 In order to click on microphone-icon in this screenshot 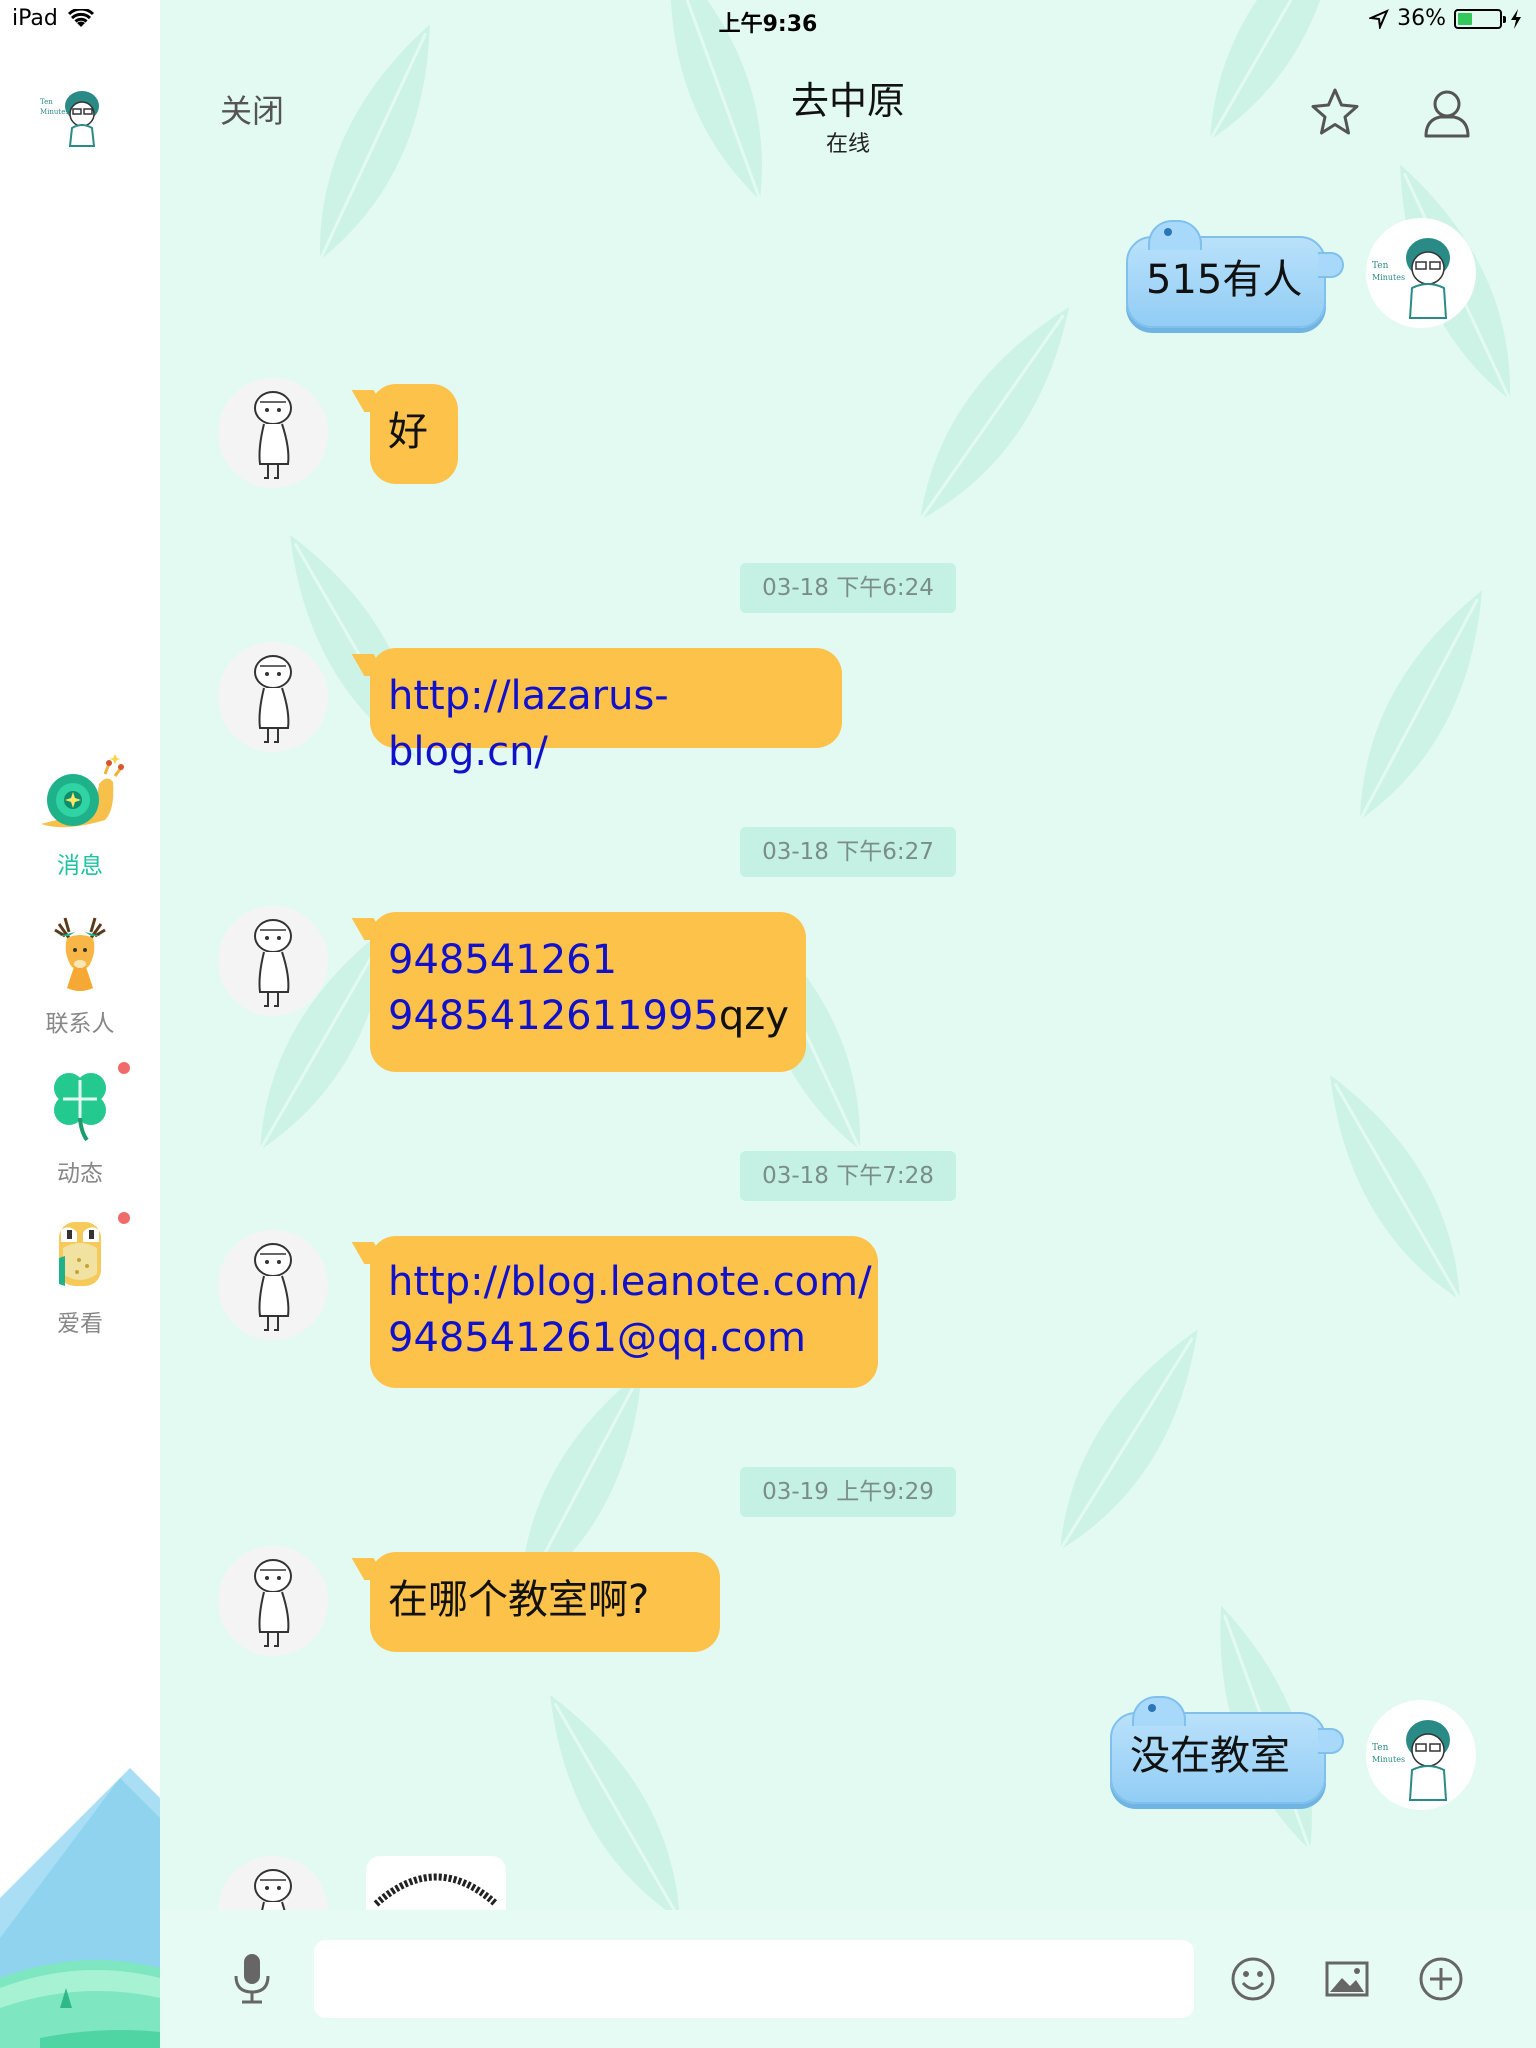, I will do `click(252, 1979)`.